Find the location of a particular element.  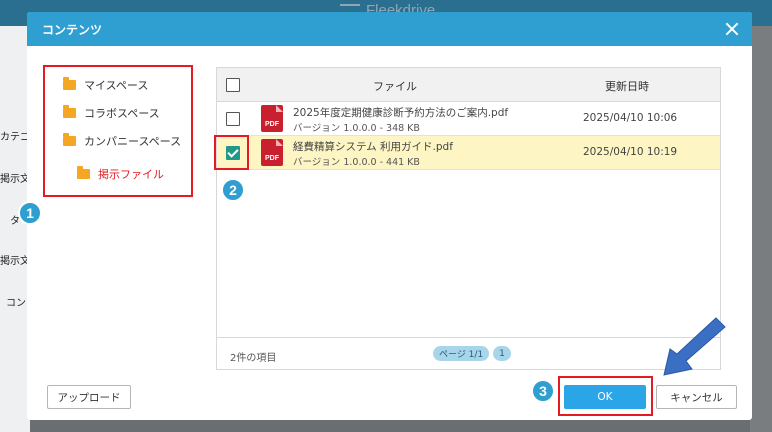

page-number-button: 1 is located at coordinates (502, 353).